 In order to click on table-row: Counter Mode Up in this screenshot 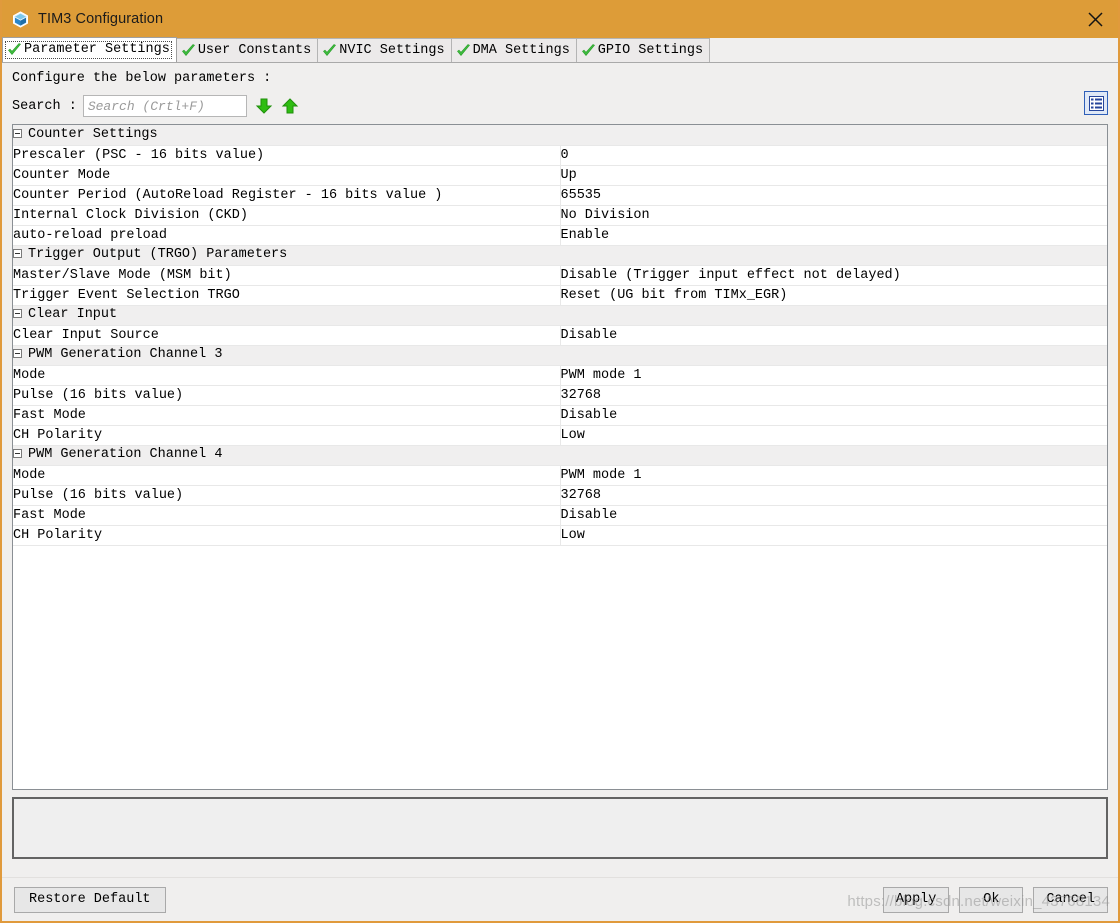, I will do `click(560, 175)`.